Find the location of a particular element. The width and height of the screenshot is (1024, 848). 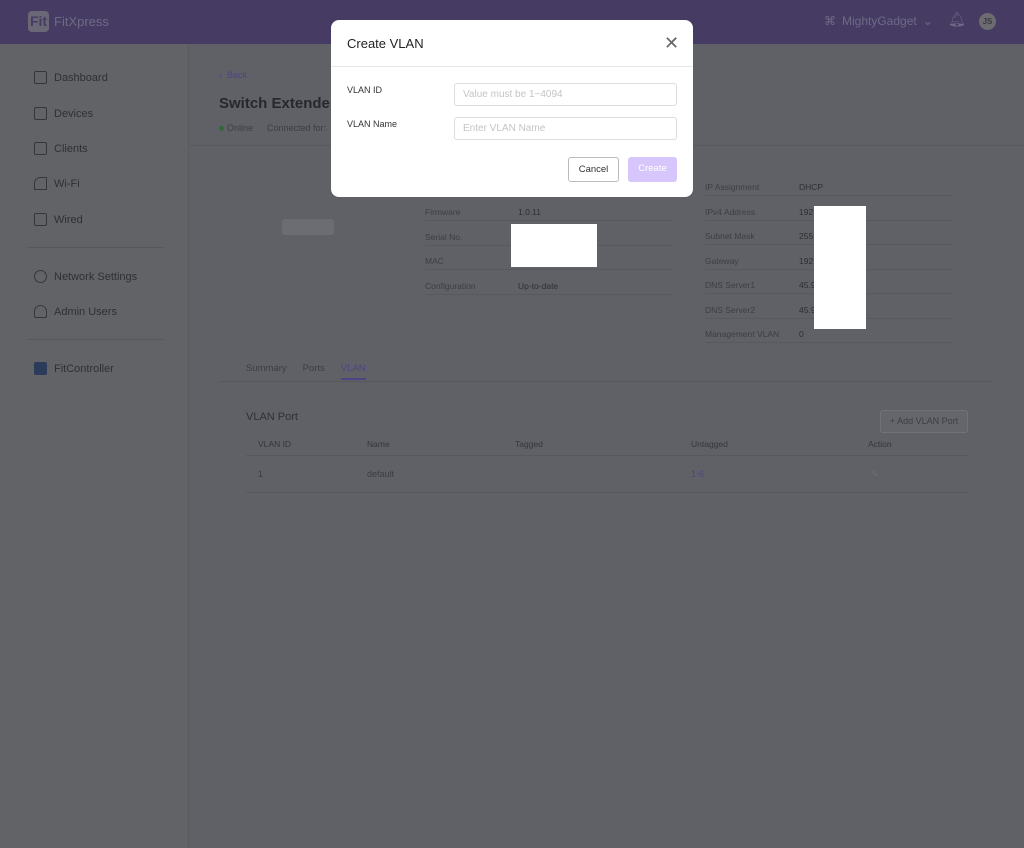

network-icon is located at coordinates (40, 219).